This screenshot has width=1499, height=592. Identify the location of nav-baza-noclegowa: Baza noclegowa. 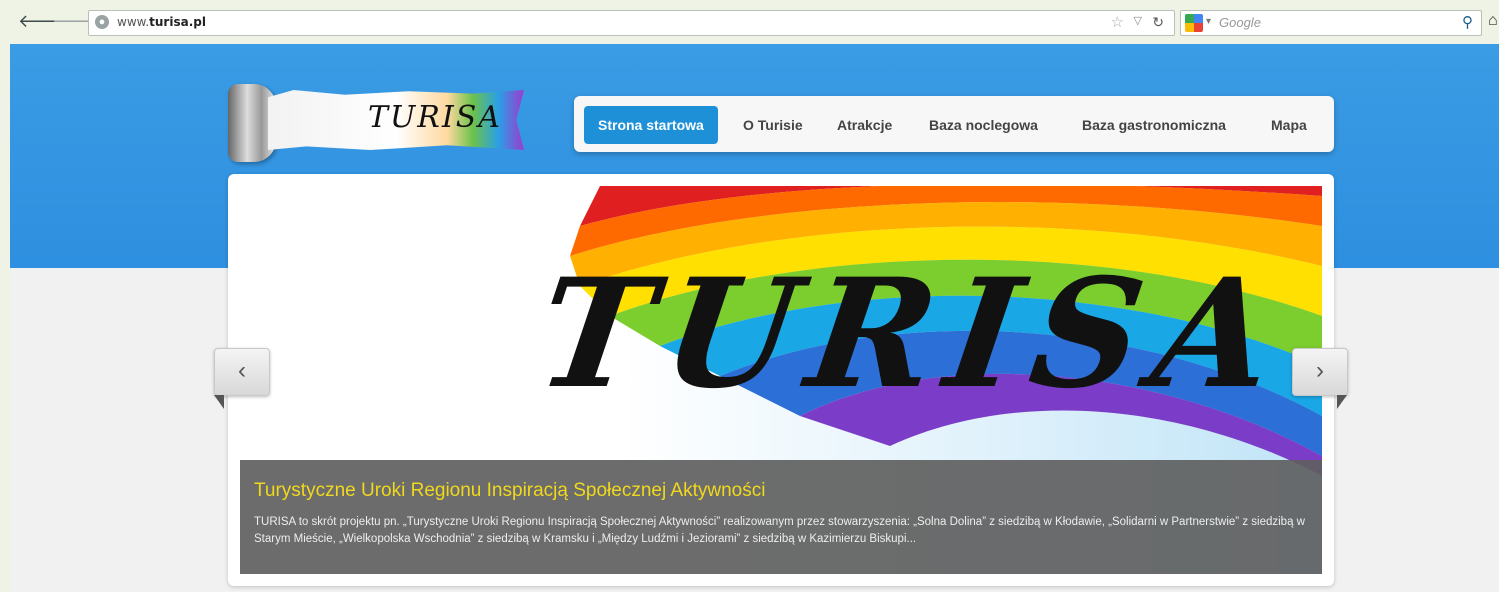
(983, 125).